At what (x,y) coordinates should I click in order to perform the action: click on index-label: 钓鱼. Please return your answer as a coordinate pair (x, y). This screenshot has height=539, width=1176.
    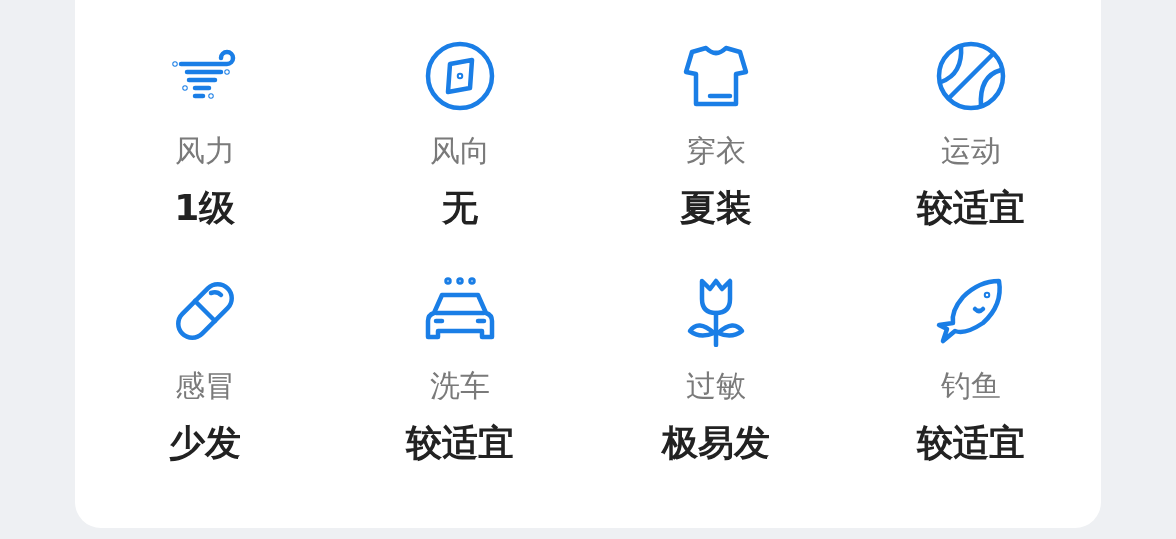
    Looking at the image, I should click on (971, 386).